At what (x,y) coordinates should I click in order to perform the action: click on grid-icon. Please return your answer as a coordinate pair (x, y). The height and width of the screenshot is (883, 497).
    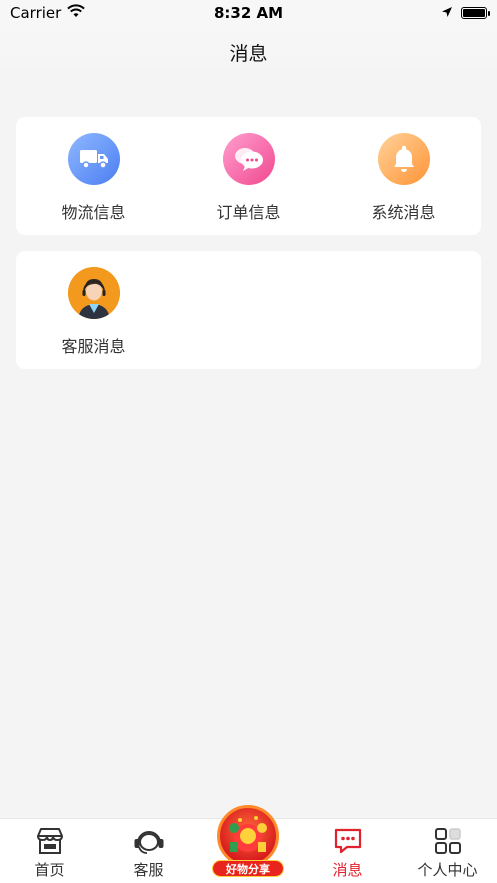
    Looking at the image, I should click on (448, 841).